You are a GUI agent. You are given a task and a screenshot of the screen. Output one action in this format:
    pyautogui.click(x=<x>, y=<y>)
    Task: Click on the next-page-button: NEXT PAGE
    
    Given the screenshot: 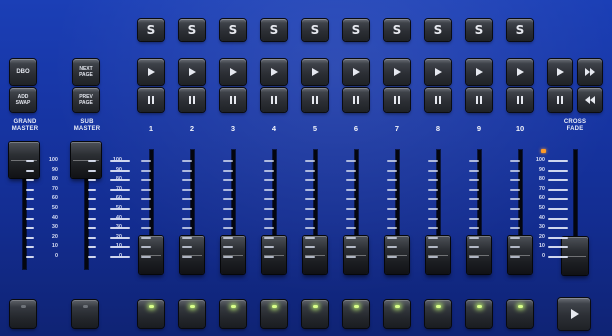 What is the action you would take?
    pyautogui.click(x=86, y=72)
    